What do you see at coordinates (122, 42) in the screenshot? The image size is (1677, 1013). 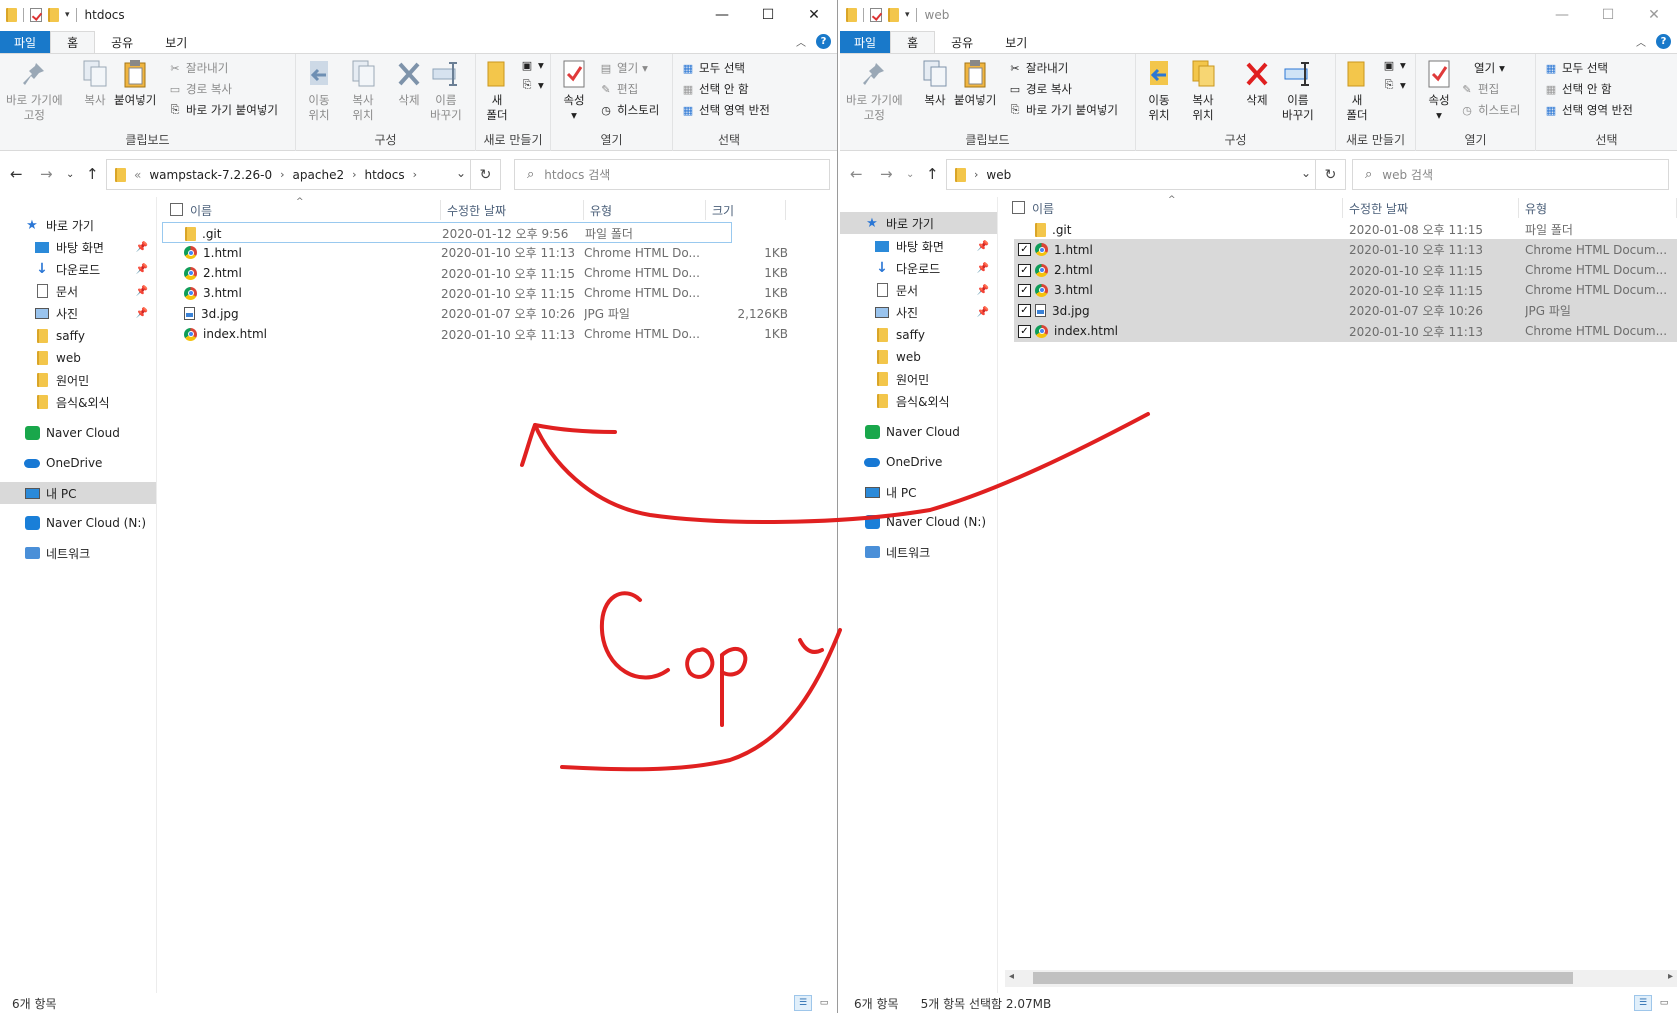 I see `tab-share: 공유` at bounding box center [122, 42].